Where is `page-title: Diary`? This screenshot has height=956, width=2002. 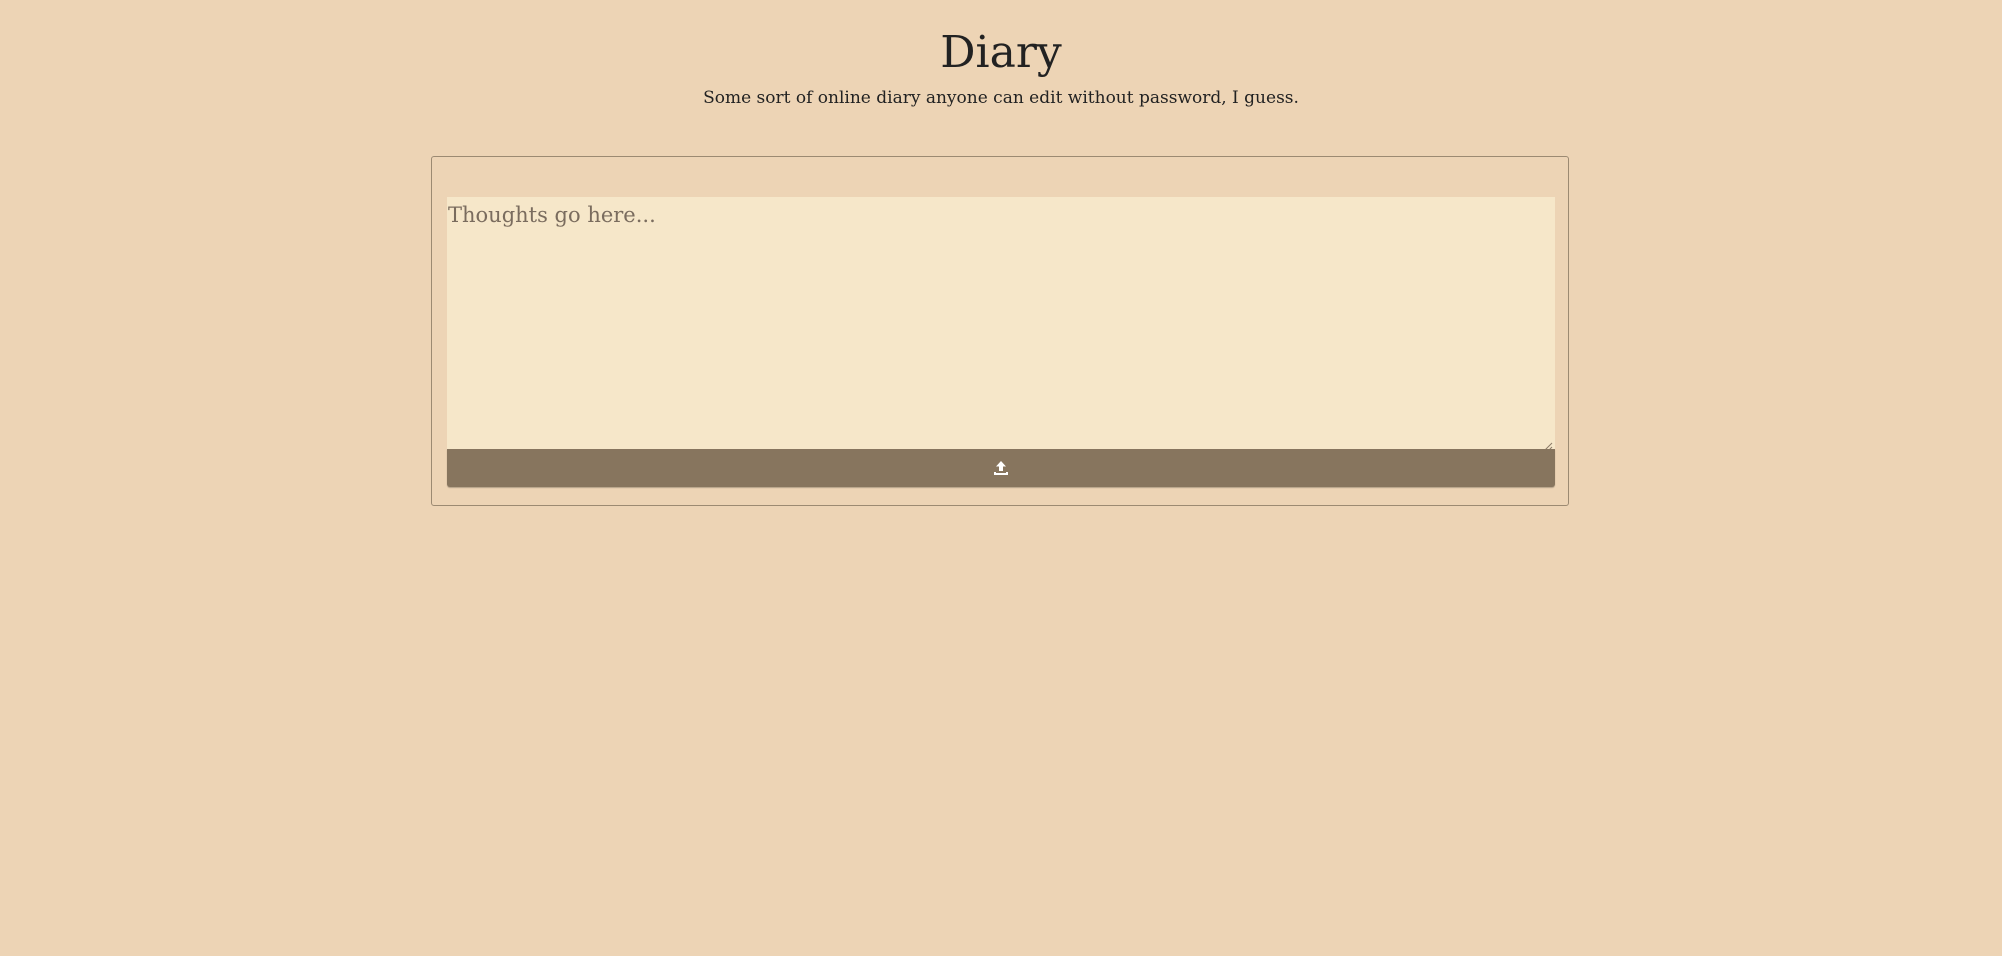 page-title: Diary is located at coordinates (1001, 52).